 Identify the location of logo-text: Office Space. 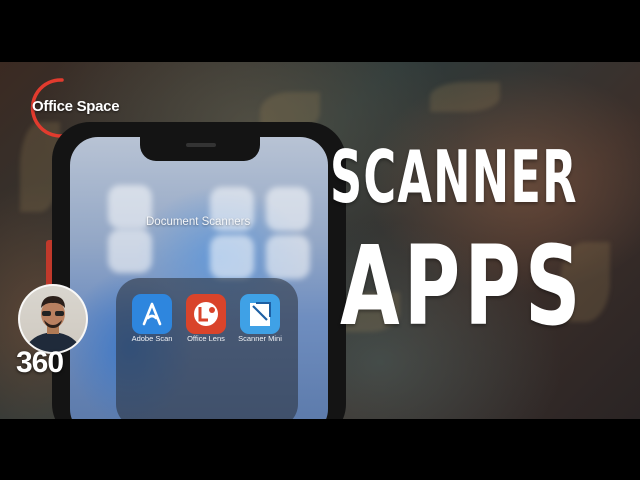
(76, 106).